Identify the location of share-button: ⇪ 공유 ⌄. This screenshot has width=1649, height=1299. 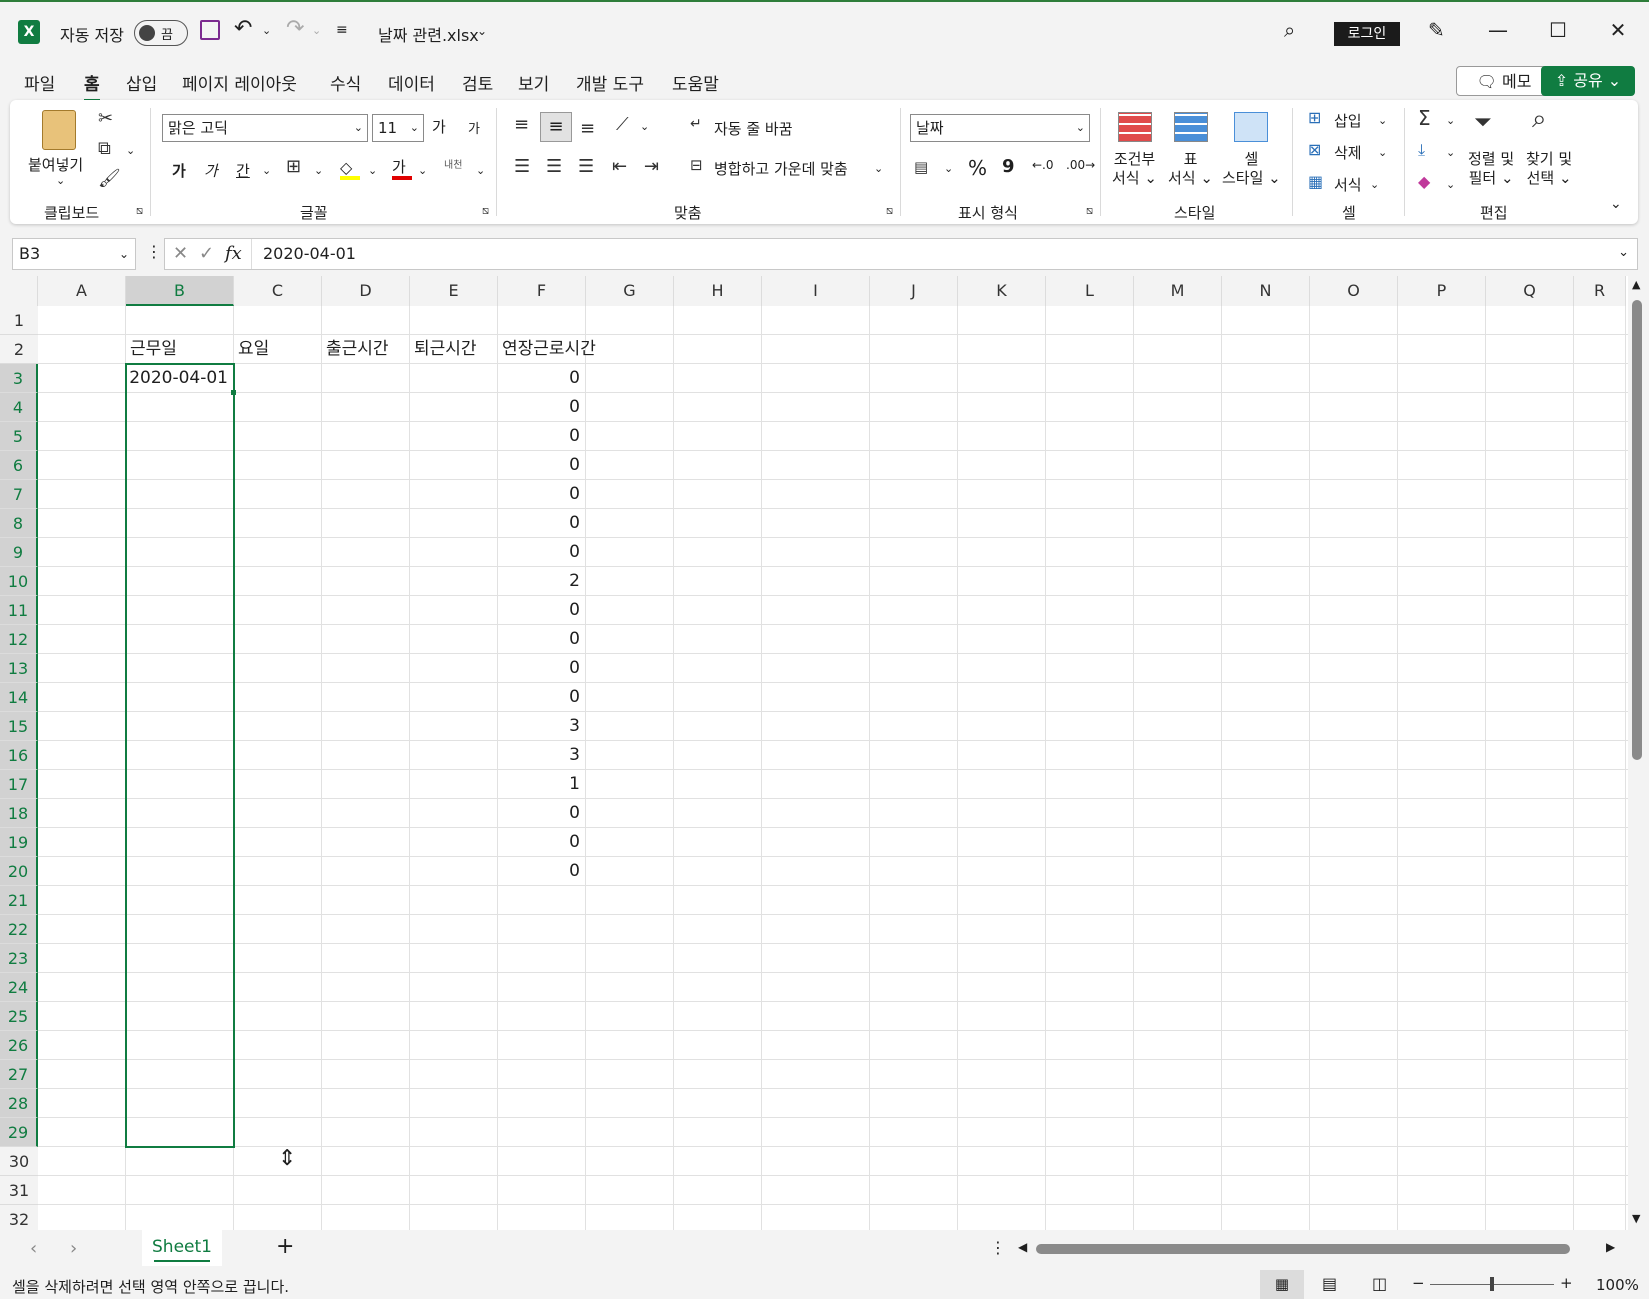
(1588, 81).